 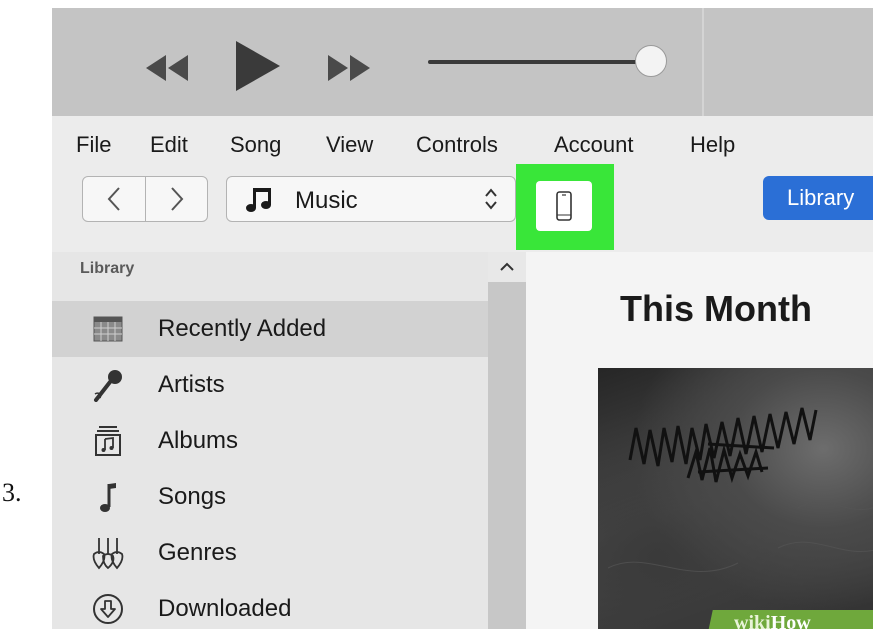 I want to click on scroll-up-button, so click(x=507, y=267).